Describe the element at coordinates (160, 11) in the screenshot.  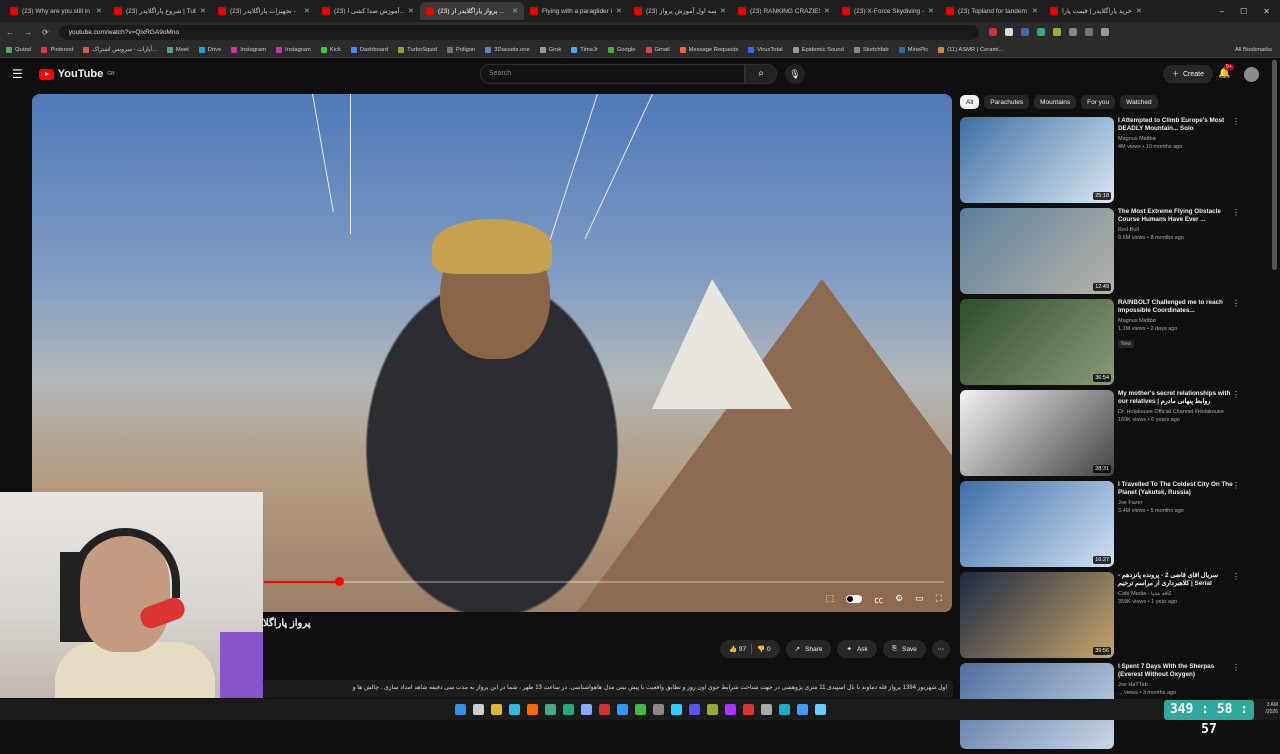
I see `browser-tab: (23) شروع پاراگلایدر | Tube✕` at that location.